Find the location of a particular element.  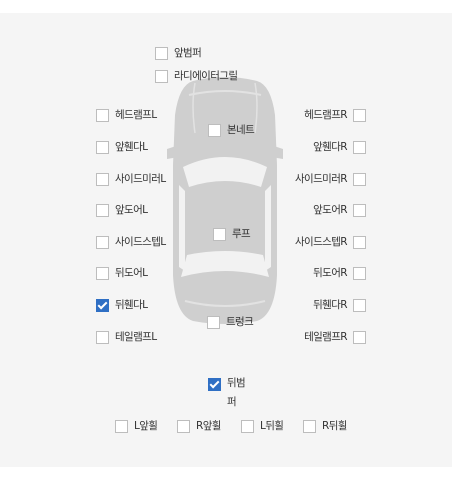

car-top-view-icon is located at coordinates (225, 200).